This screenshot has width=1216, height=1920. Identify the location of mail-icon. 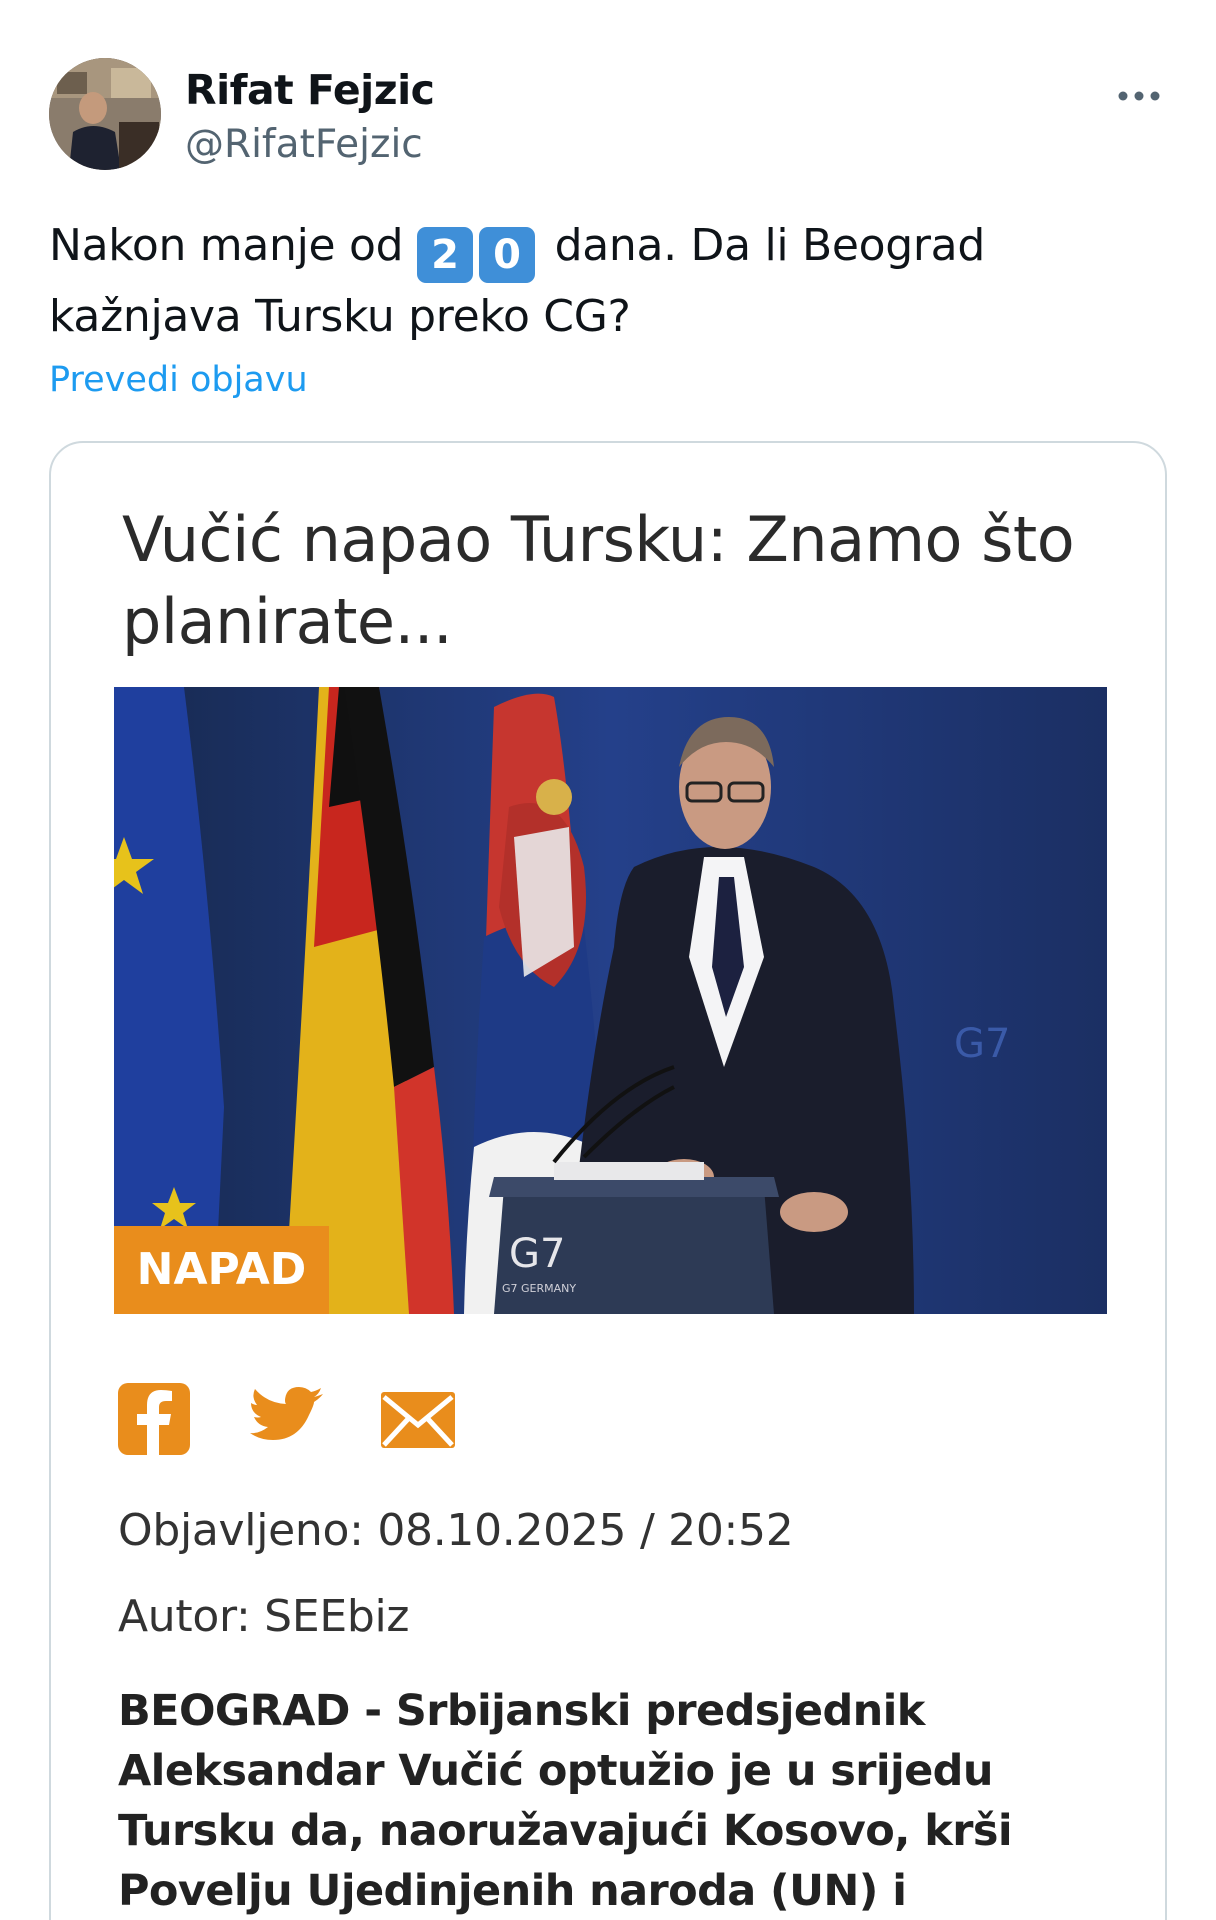
(418, 1420).